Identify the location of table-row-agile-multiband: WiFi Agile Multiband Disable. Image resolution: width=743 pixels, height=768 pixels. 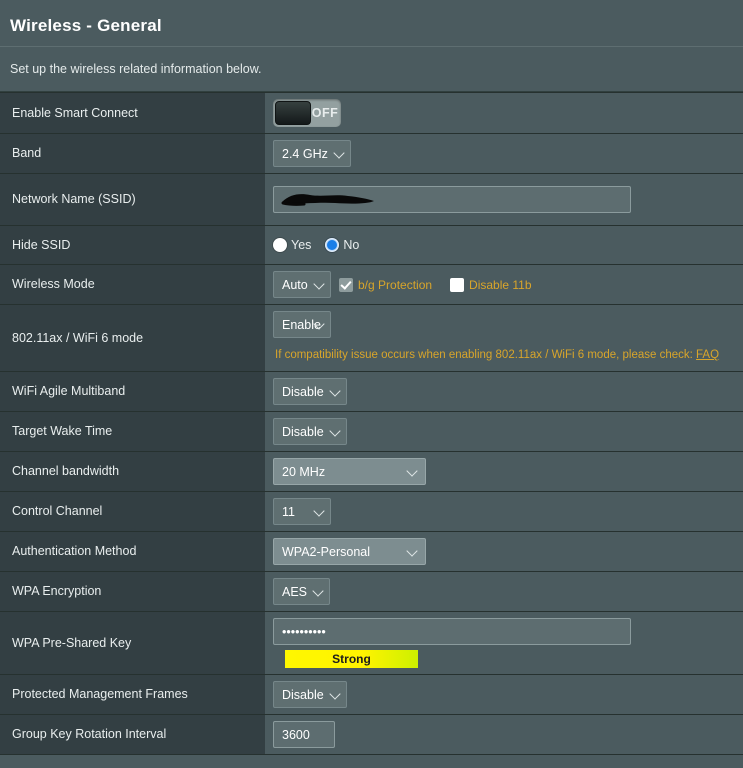
(371, 392).